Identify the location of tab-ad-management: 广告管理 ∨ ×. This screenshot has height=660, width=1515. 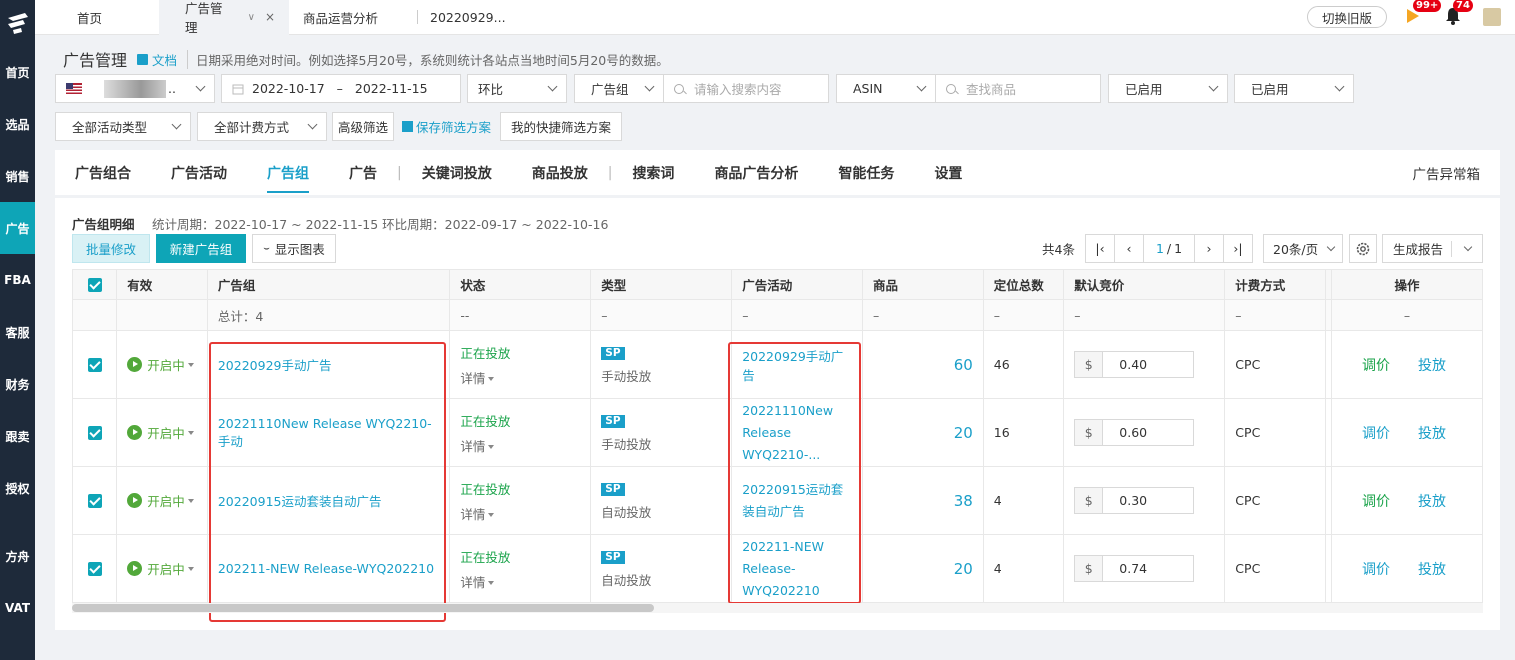
(224, 17).